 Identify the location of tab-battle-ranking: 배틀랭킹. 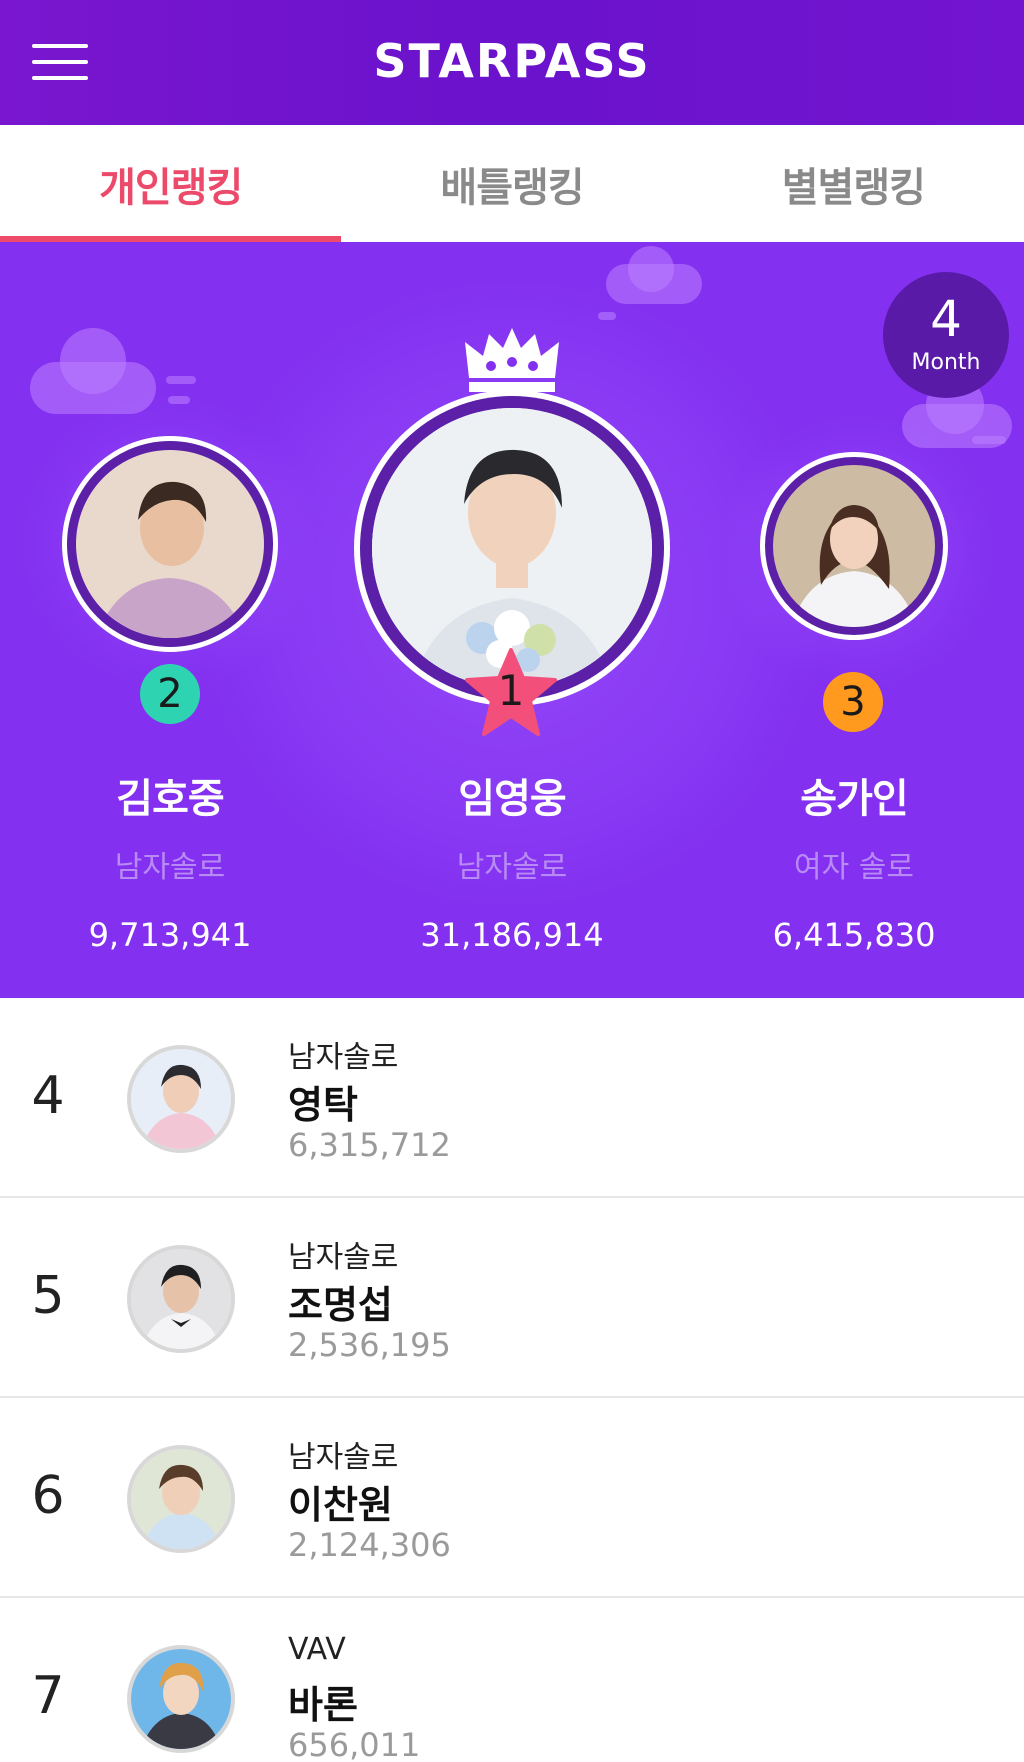
(511, 183).